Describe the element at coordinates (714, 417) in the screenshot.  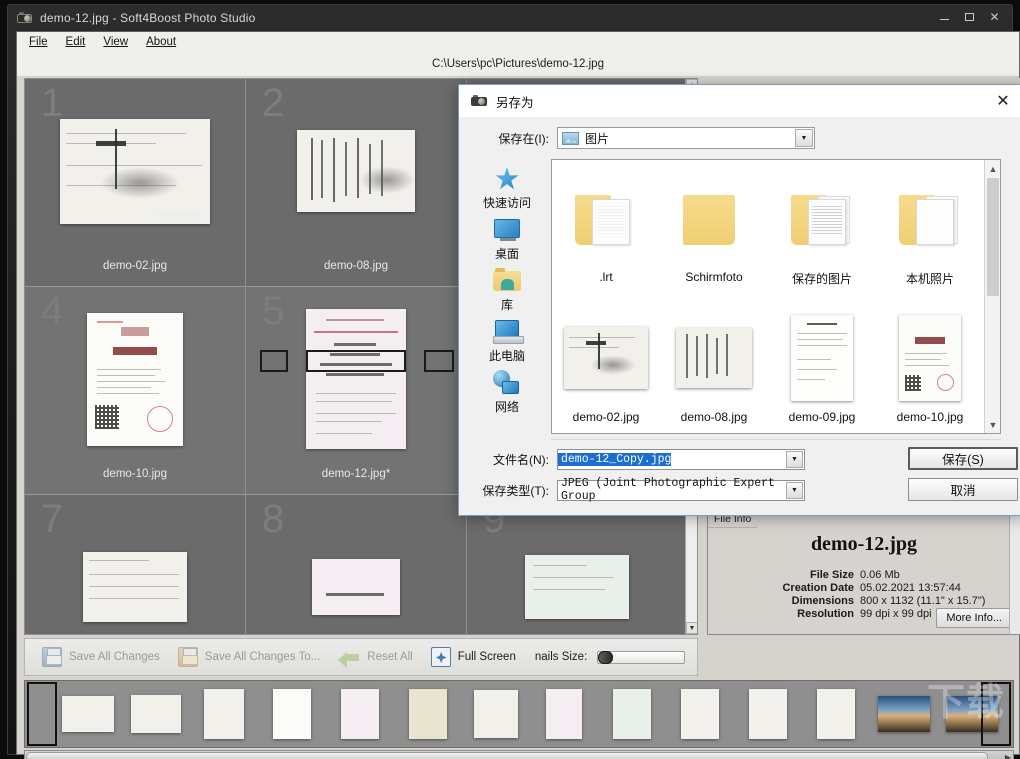
I see `file-name: demo-08.jpg` at that location.